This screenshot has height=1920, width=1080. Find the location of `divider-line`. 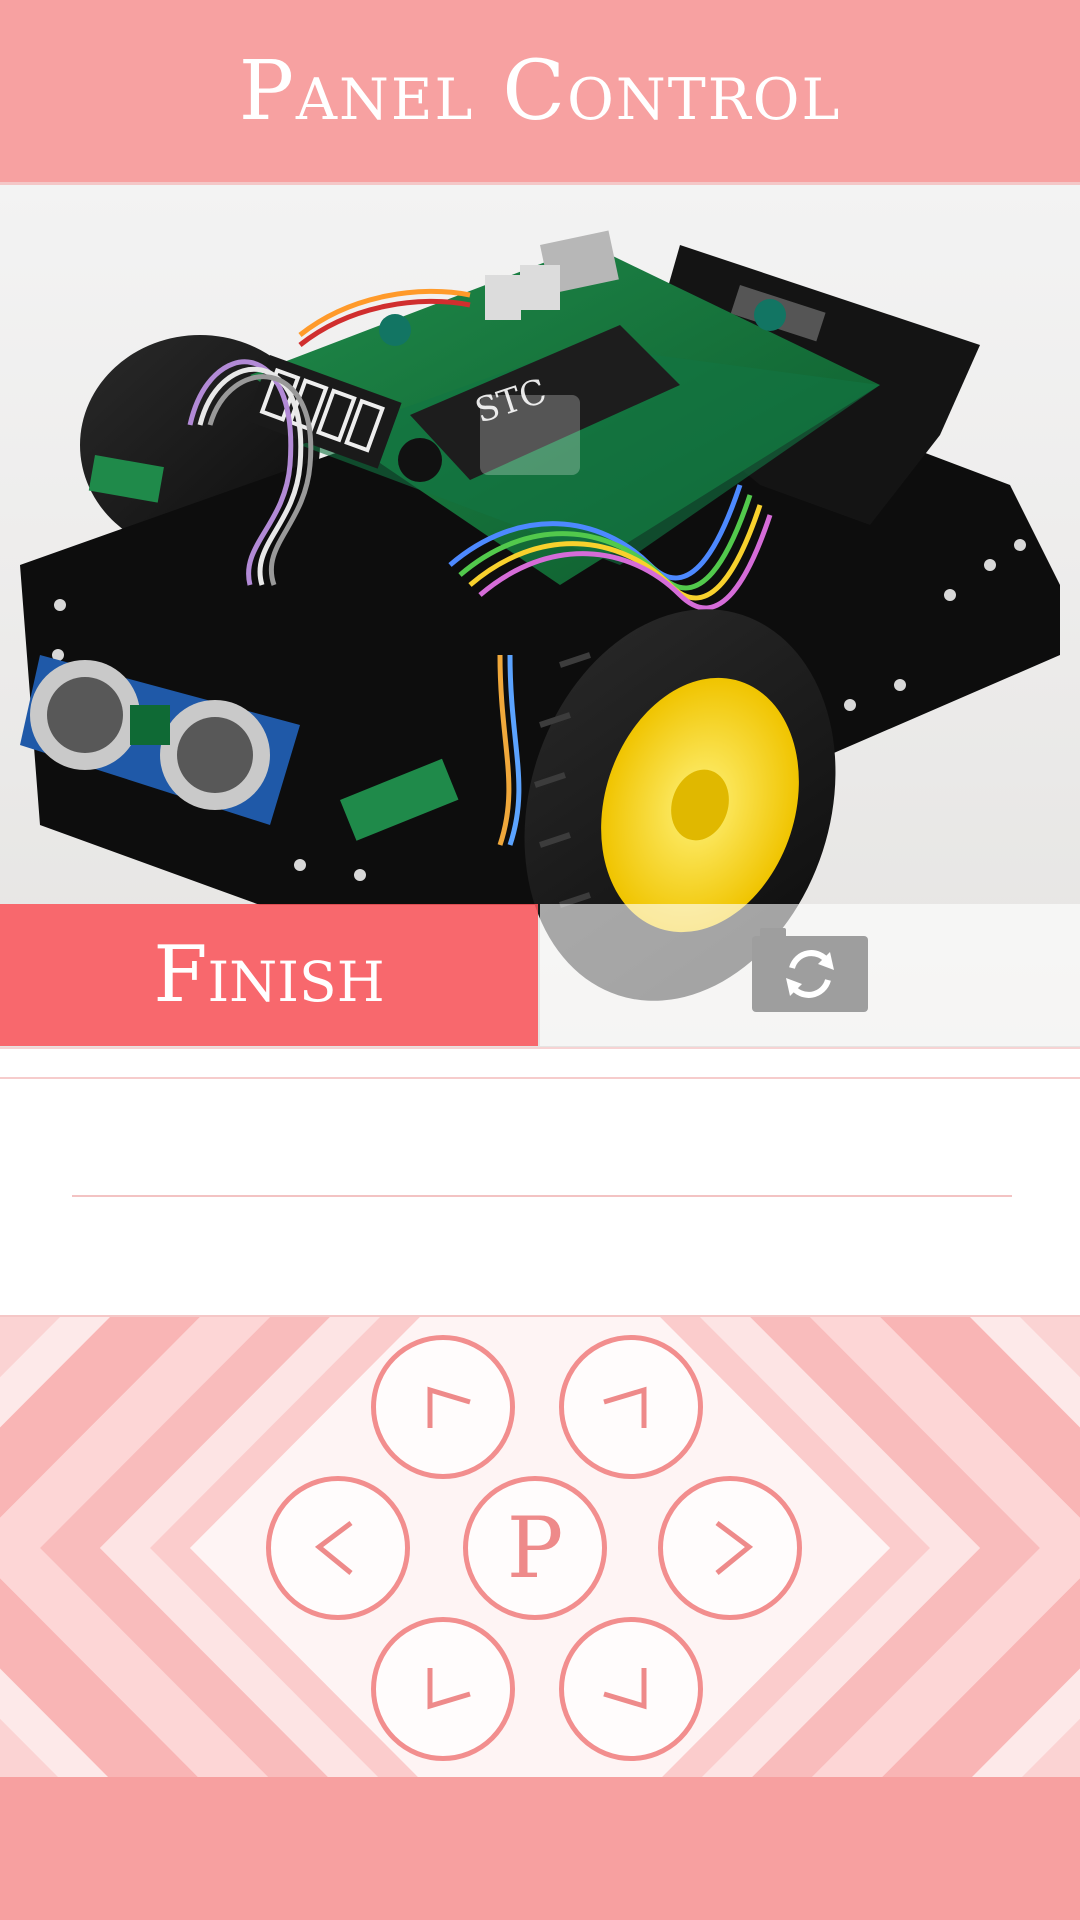

divider-line is located at coordinates (542, 1196).